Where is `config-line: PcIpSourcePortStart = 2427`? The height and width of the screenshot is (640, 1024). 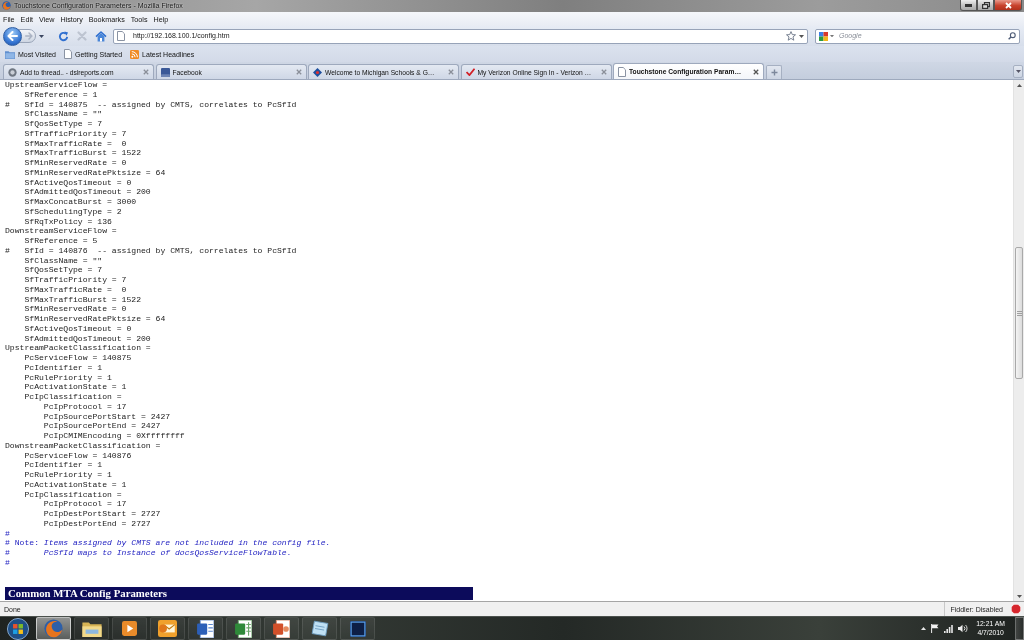
config-line: PcIpSourcePortStart = 2427 is located at coordinates (107, 416).